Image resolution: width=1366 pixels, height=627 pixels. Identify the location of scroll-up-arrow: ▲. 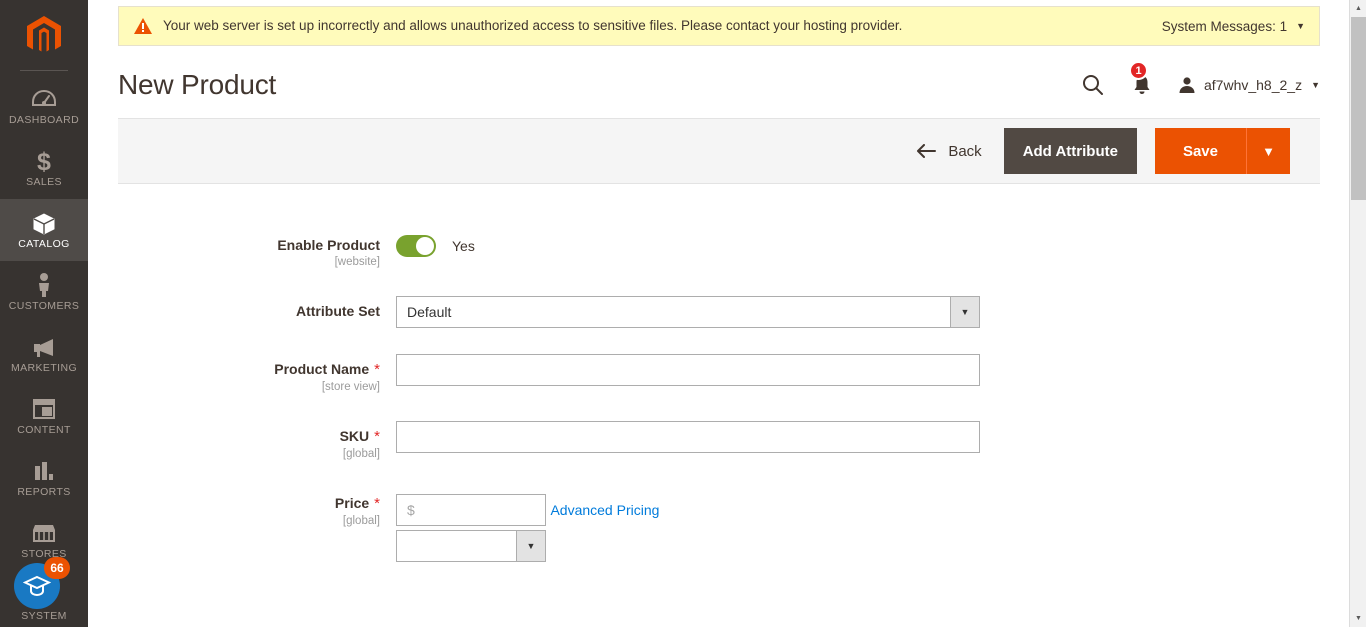
(1358, 8).